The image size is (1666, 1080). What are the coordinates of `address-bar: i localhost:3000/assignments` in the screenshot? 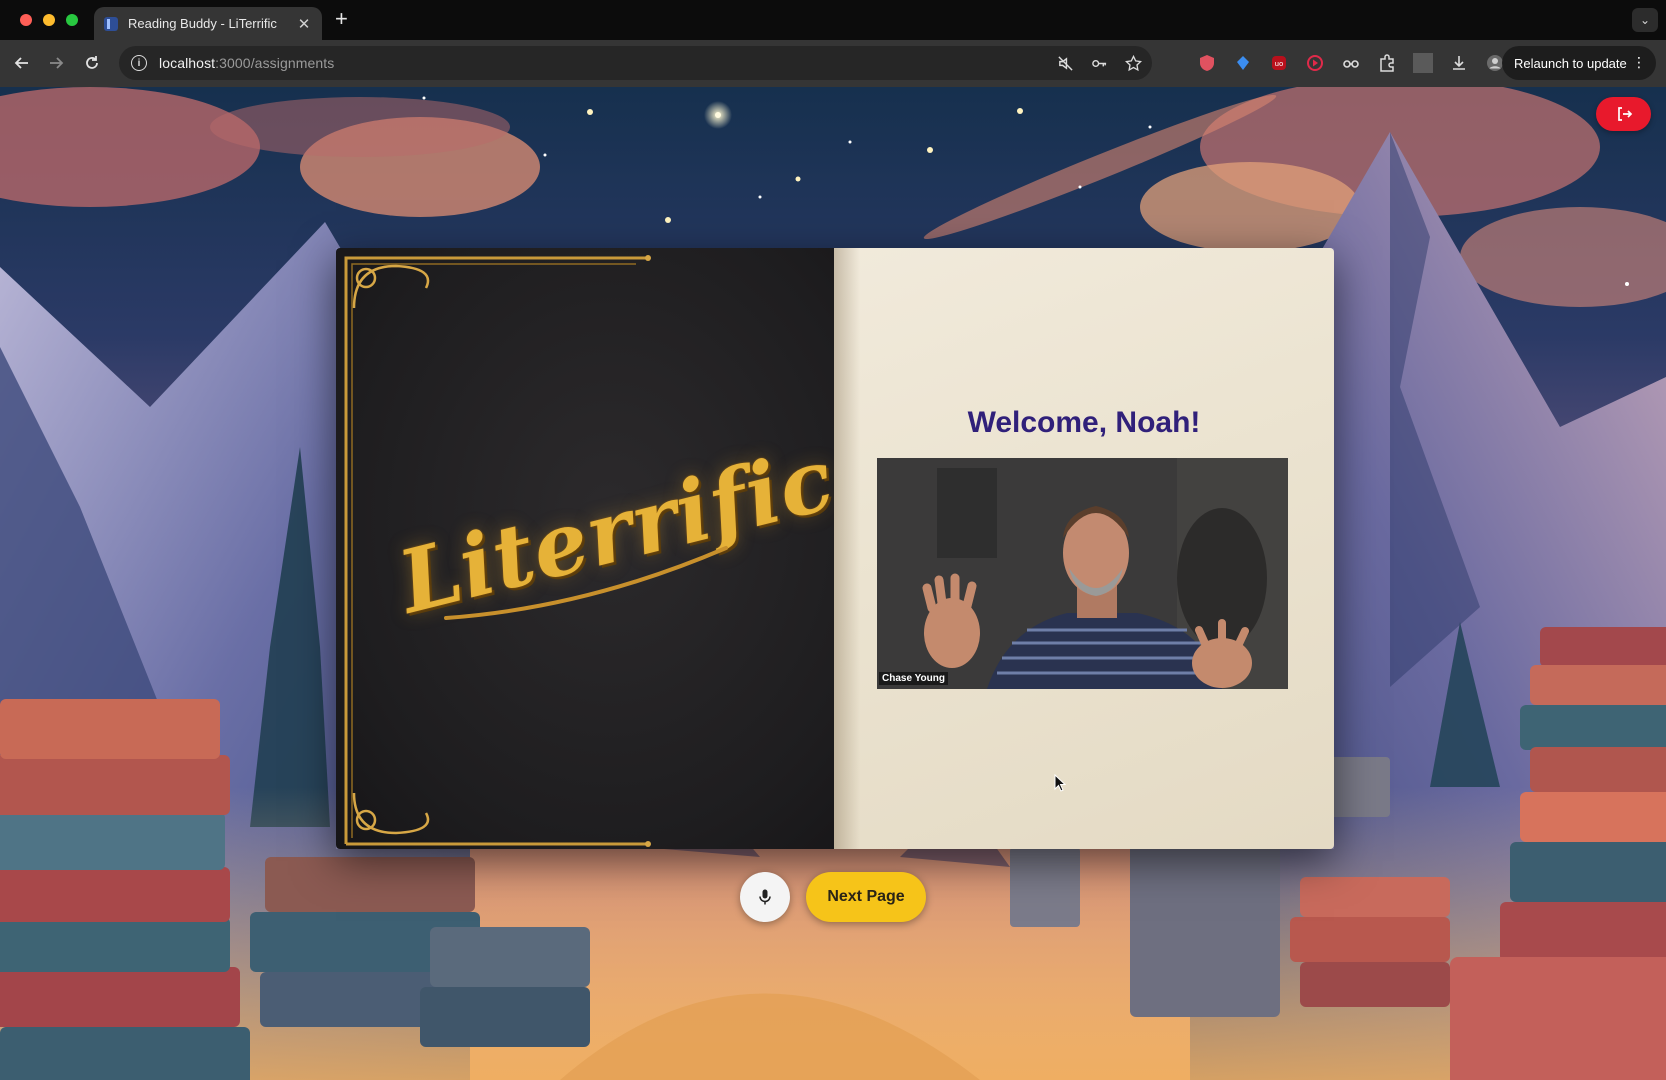 It's located at (635, 63).